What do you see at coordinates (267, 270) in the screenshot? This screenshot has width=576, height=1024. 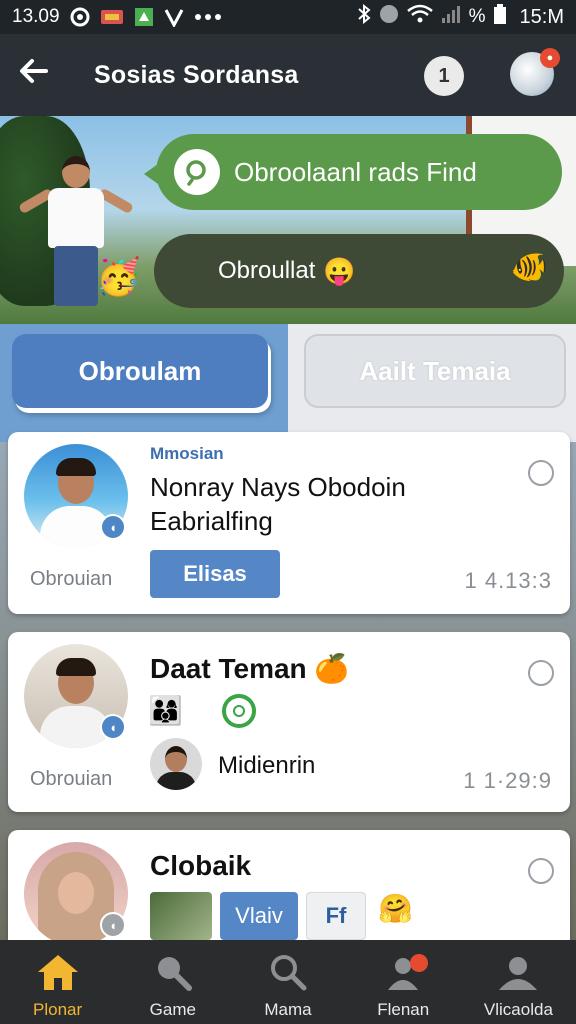 I see `chat-bubble-text: Obroullat` at bounding box center [267, 270].